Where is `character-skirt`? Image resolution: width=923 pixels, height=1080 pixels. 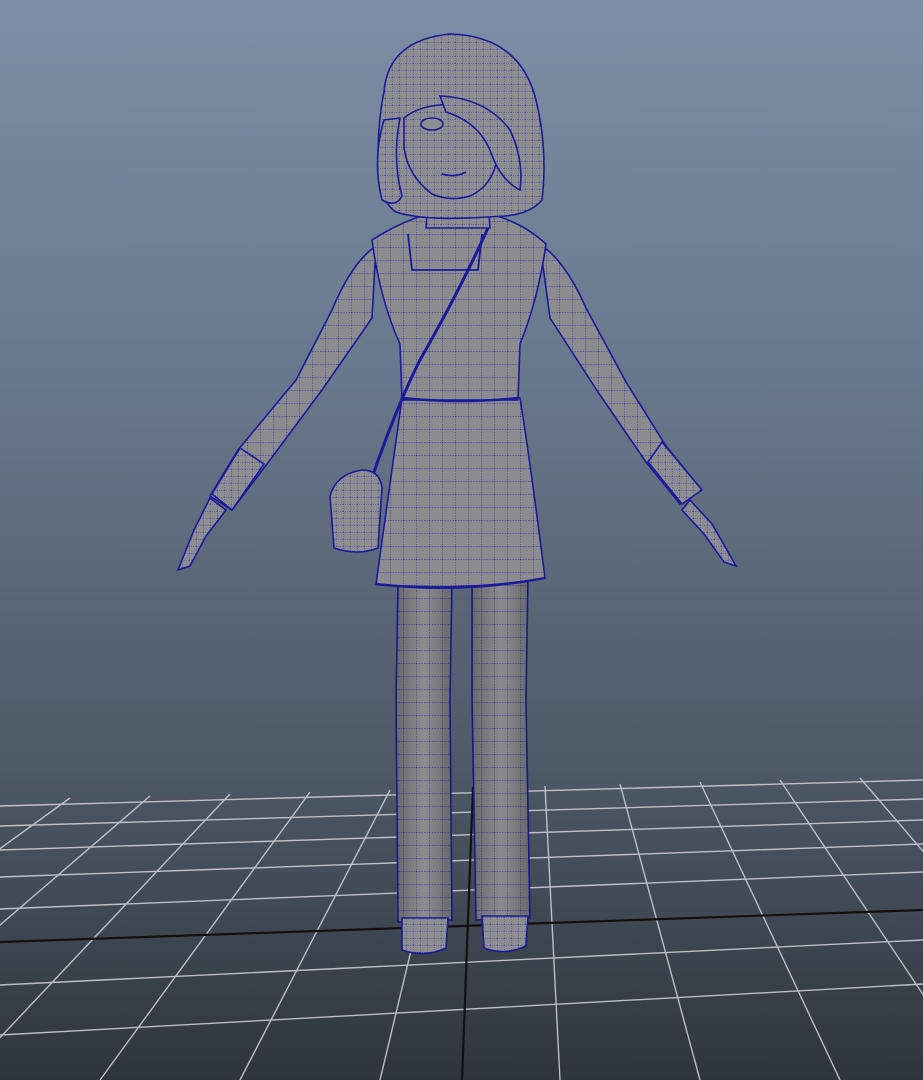 character-skirt is located at coordinates (460, 493).